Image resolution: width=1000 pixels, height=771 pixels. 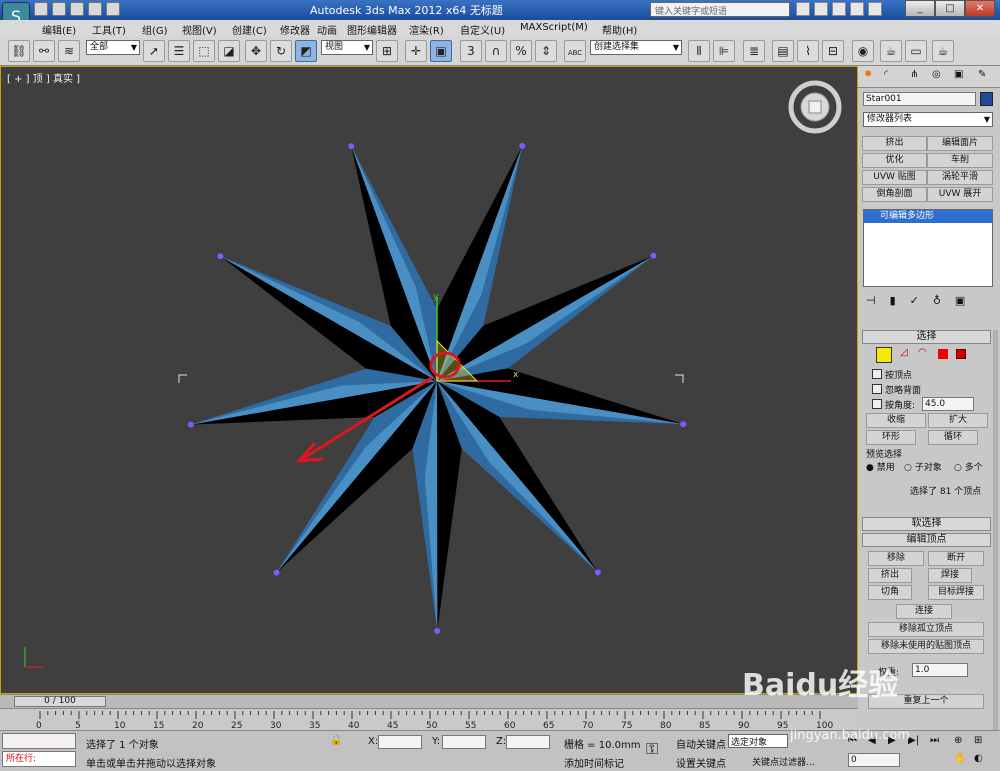 What do you see at coordinates (961, 354) in the screenshot?
I see `element-mode-icon` at bounding box center [961, 354].